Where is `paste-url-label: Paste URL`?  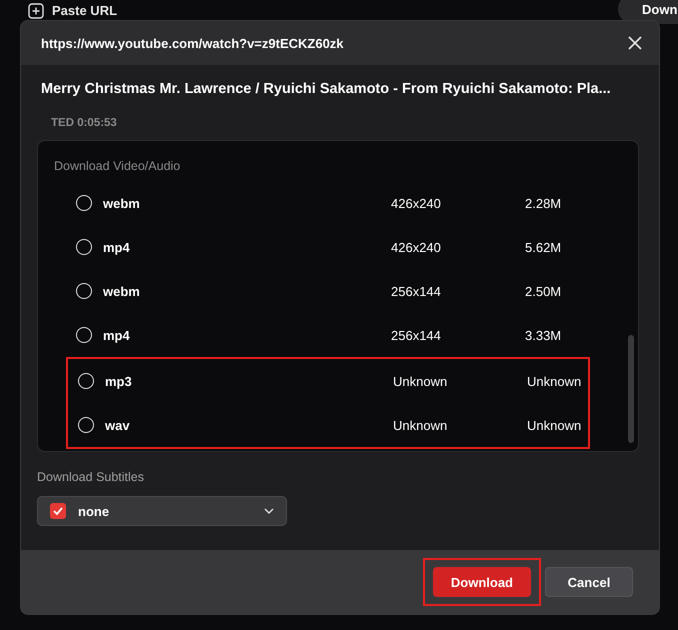
paste-url-label: Paste URL is located at coordinates (85, 10).